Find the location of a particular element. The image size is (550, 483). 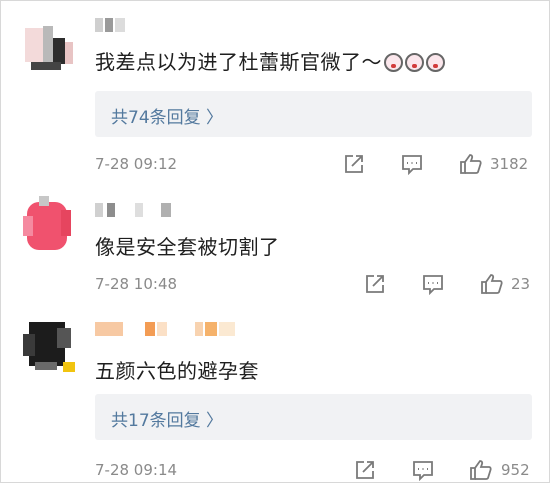

replies-box: 共17条回复 〉 is located at coordinates (313, 417).